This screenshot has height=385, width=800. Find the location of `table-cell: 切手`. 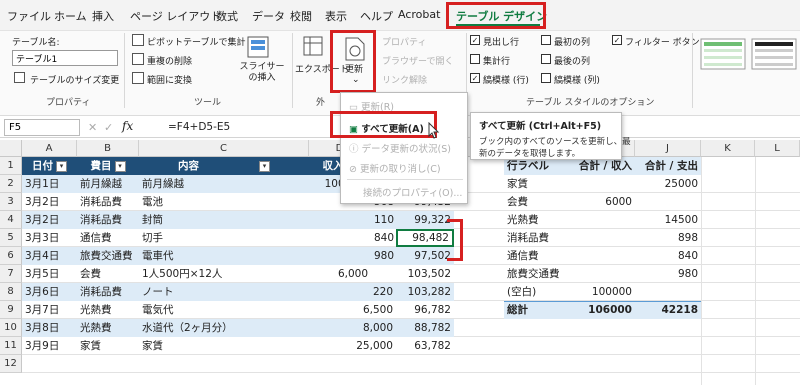

table-cell: 切手 is located at coordinates (224, 238).